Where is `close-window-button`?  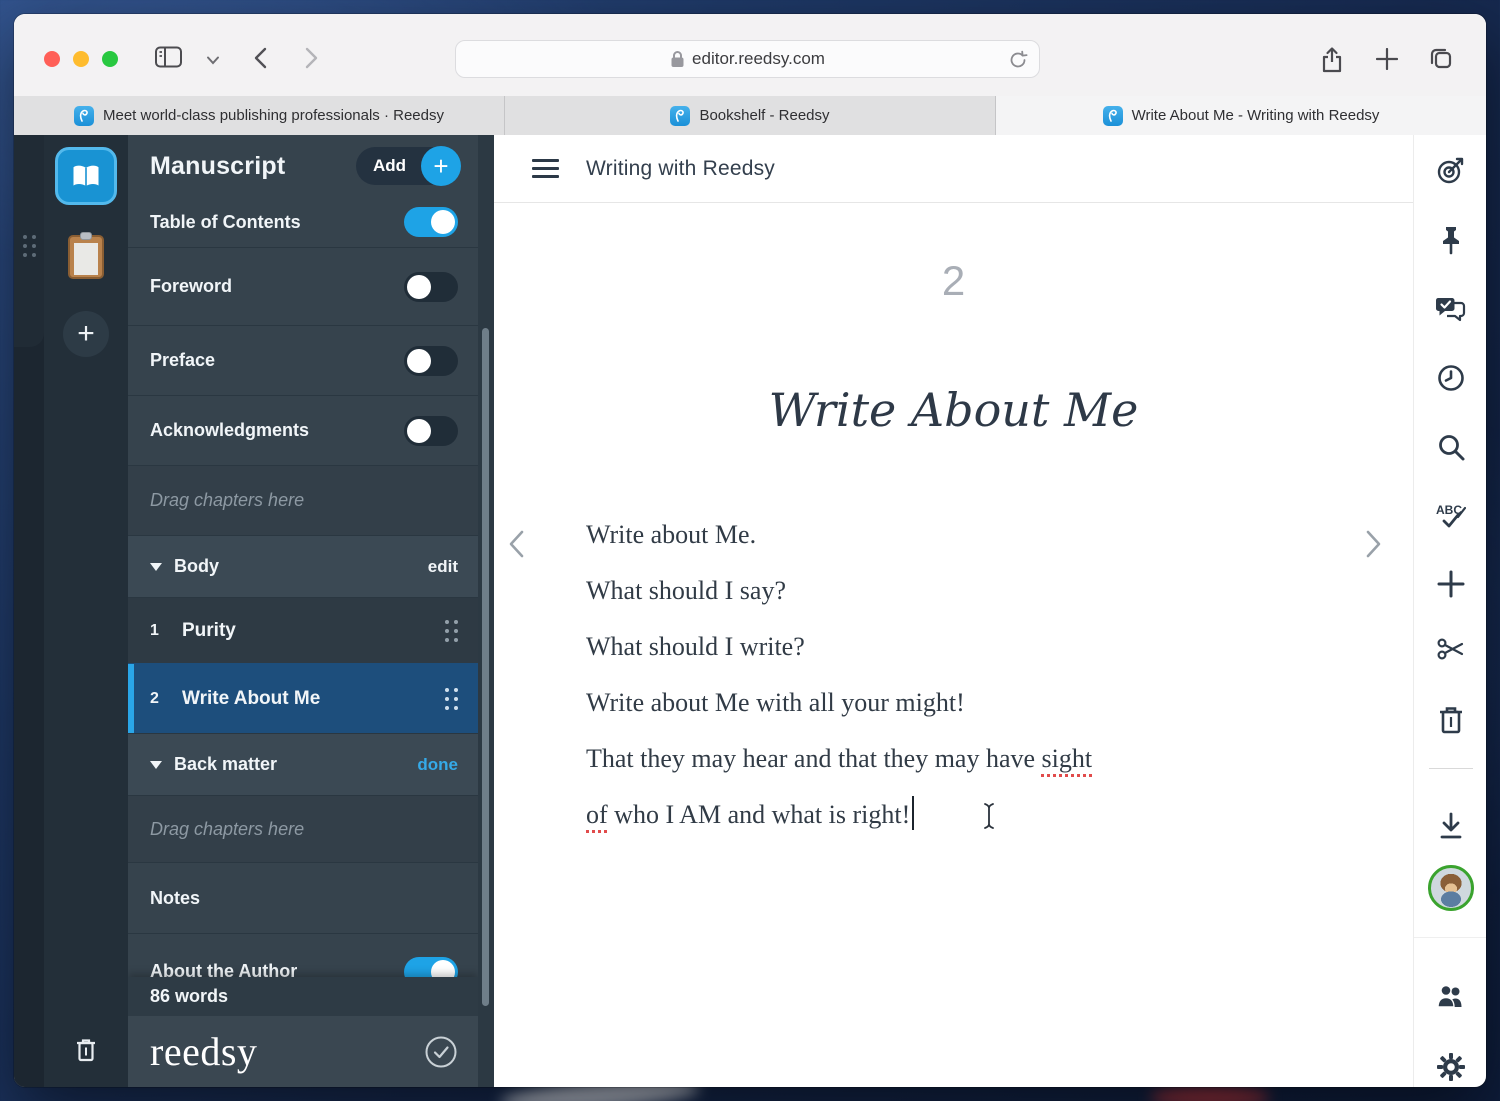 close-window-button is located at coordinates (52, 59).